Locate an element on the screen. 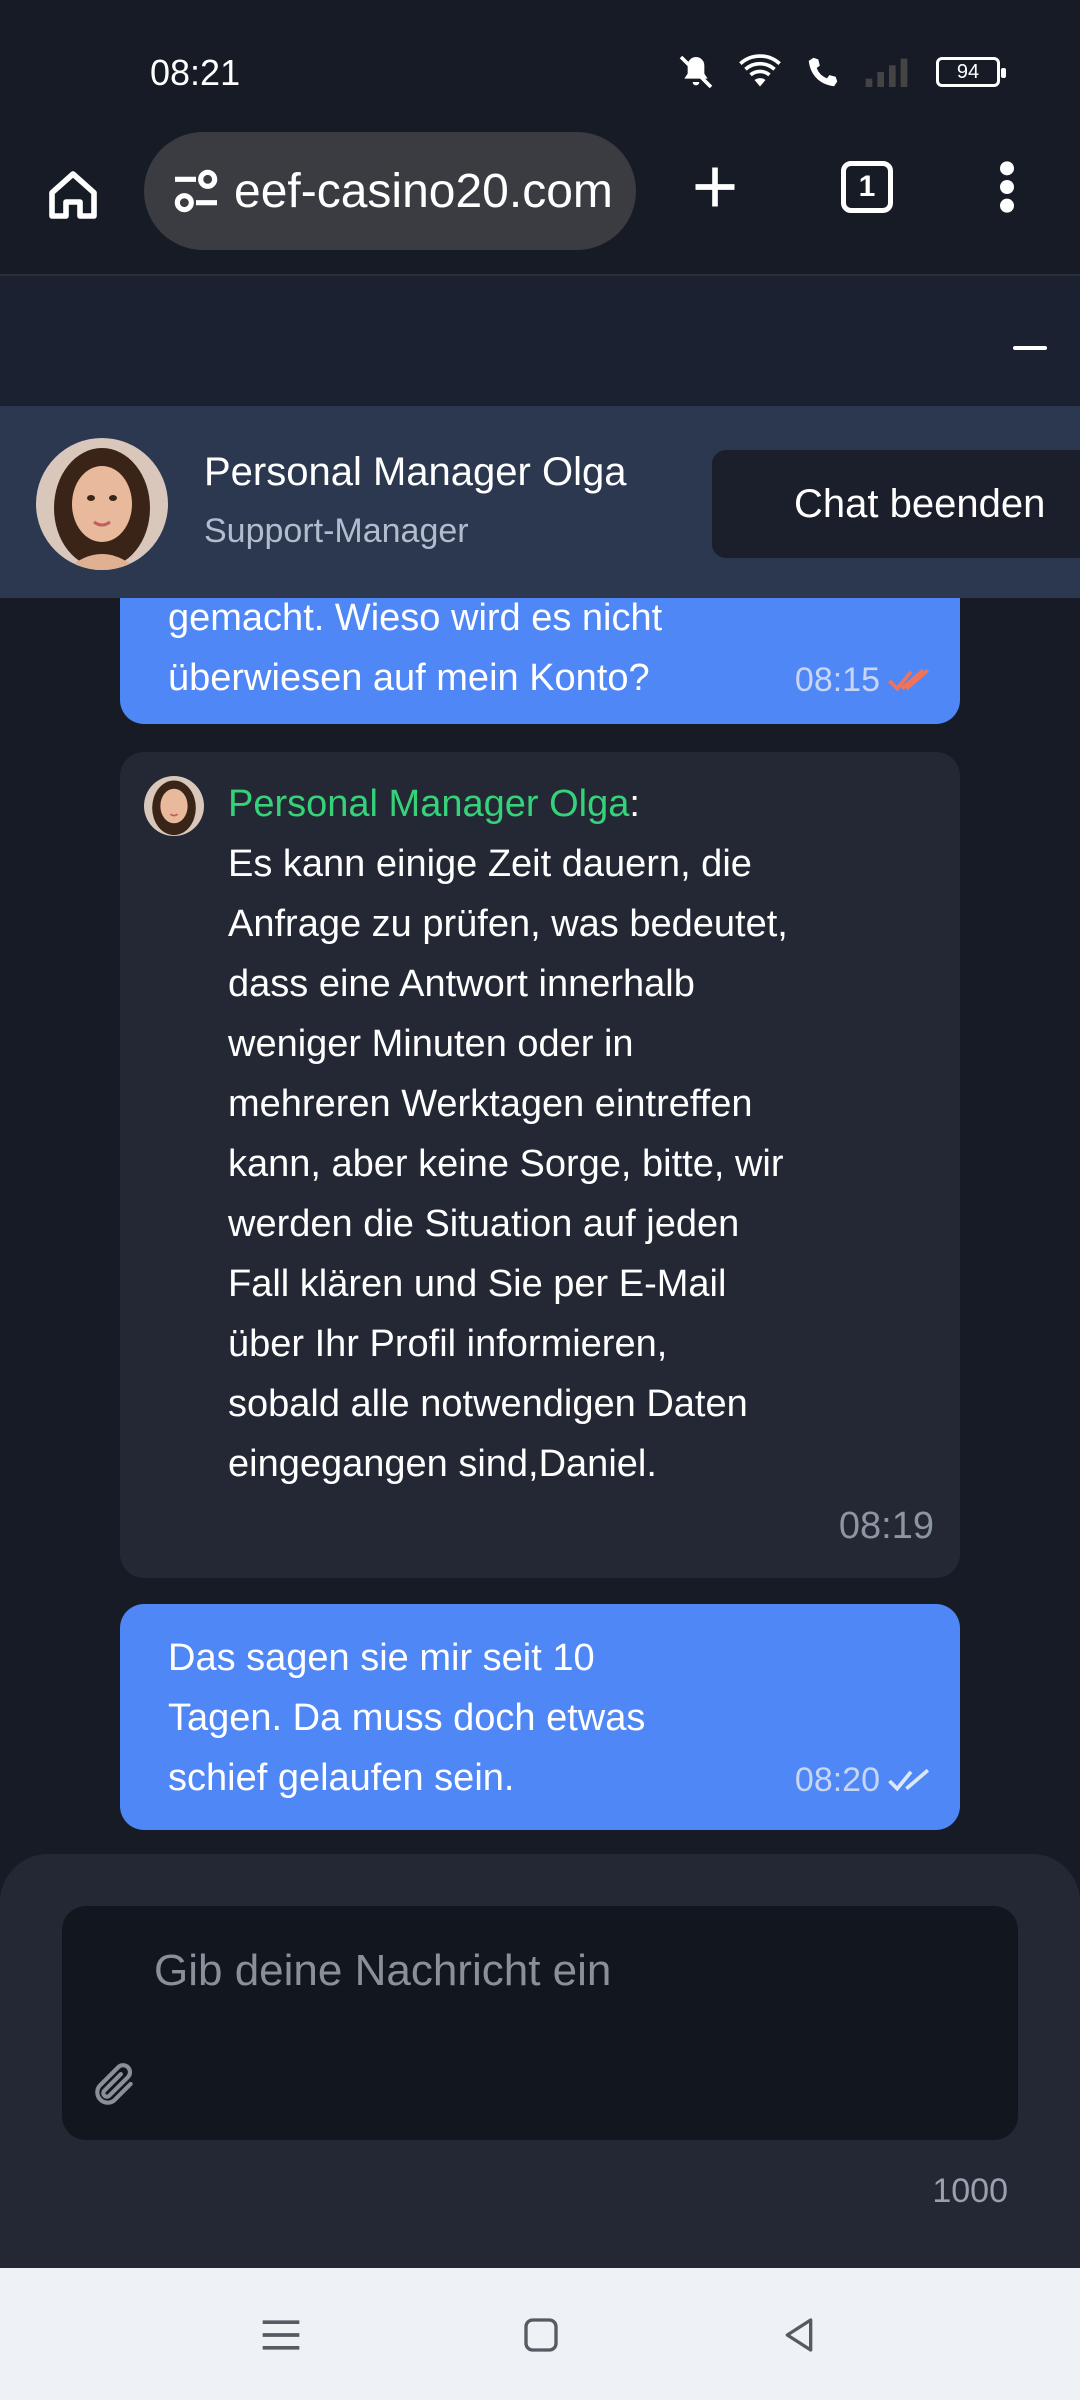 The width and height of the screenshot is (1080, 2400). more-menu-icon is located at coordinates (1007, 187).